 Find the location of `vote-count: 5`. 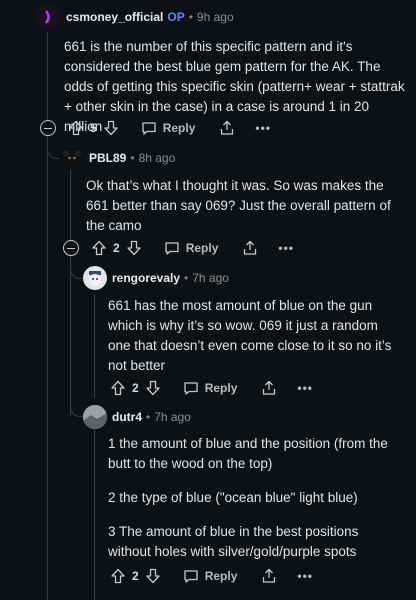

vote-count: 5 is located at coordinates (93, 128).